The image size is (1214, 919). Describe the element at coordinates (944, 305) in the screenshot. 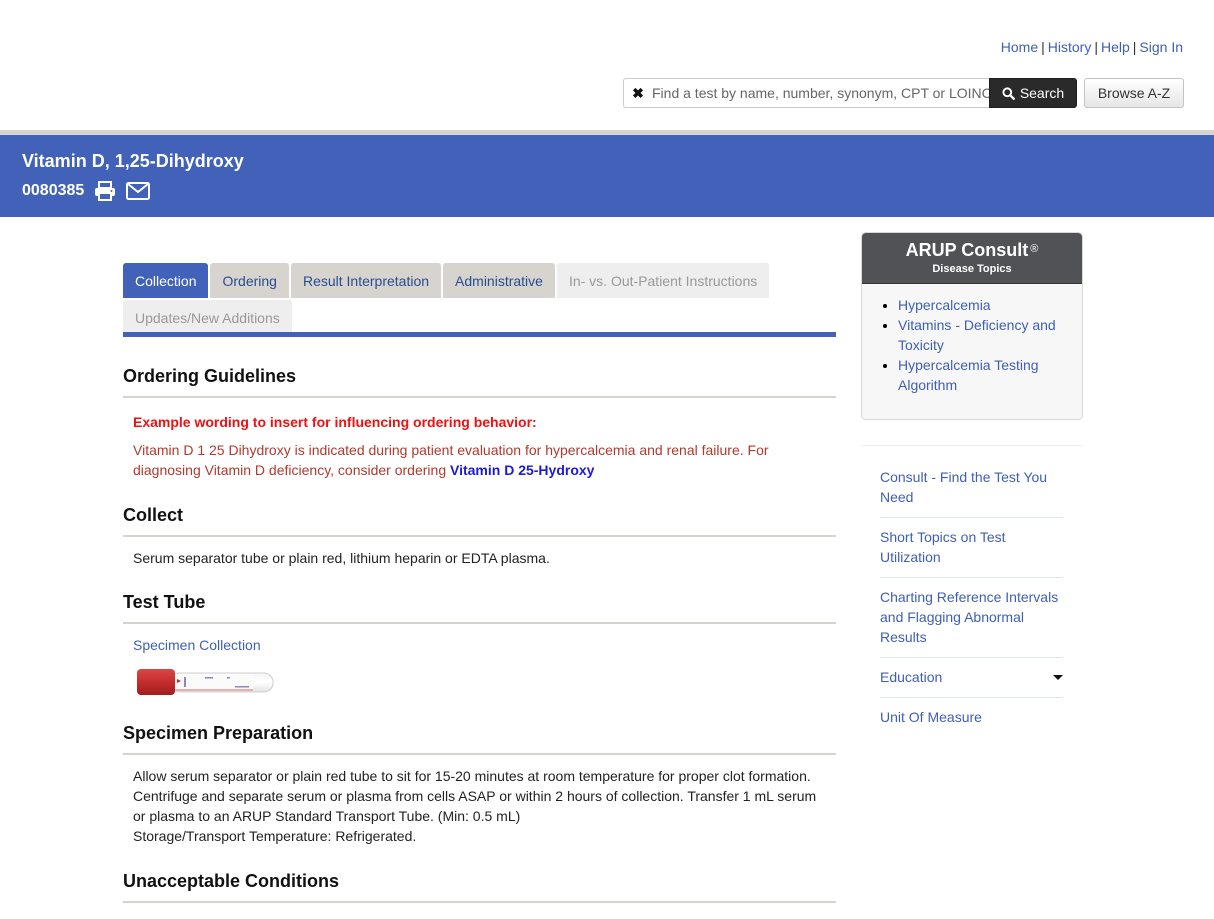

I see `topic-hypercalcemia-link: Hypercalcemia` at that location.